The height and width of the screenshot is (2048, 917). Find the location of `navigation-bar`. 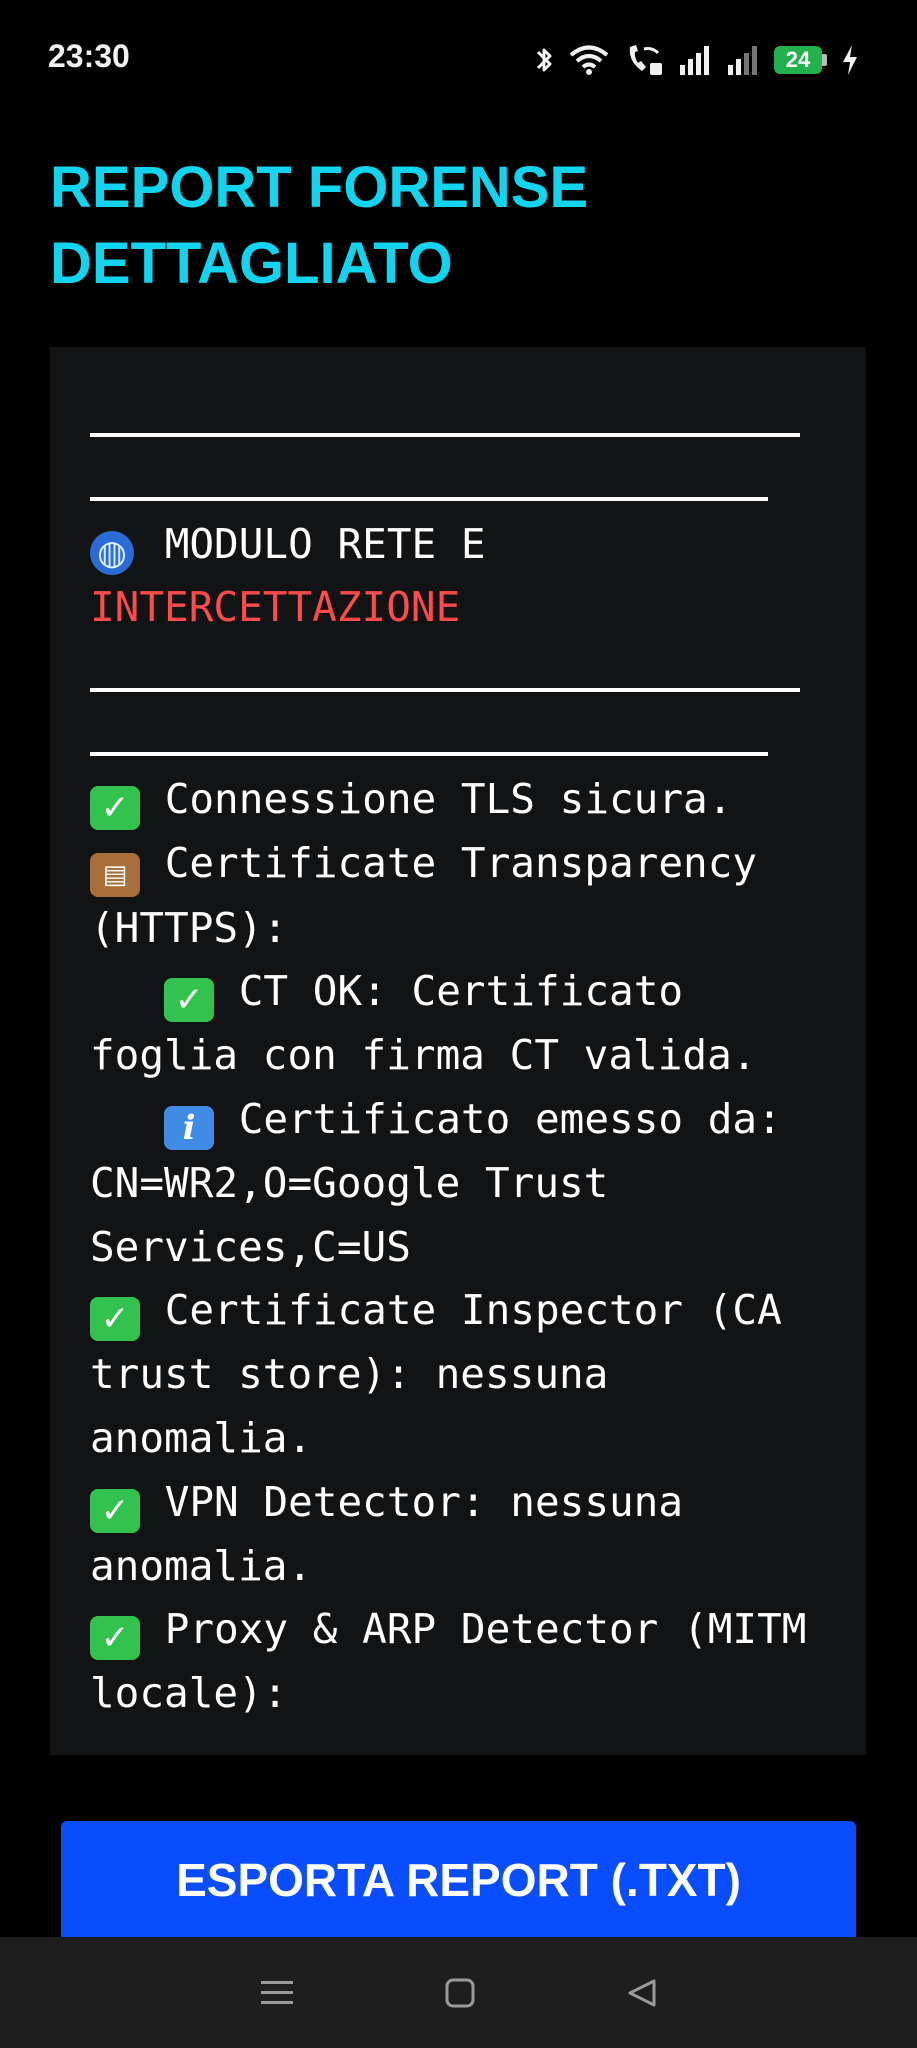

navigation-bar is located at coordinates (458, 1992).